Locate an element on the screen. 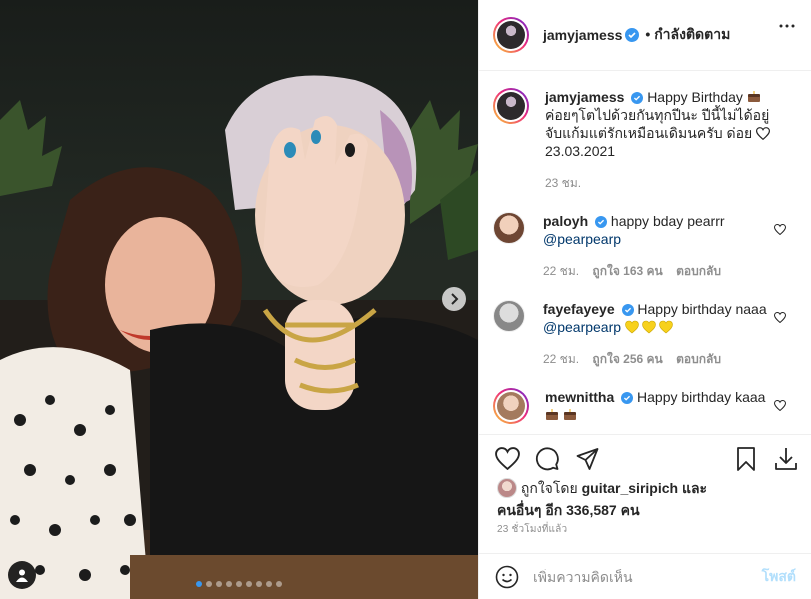  commenter-username: mewnittha is located at coordinates (579, 397).